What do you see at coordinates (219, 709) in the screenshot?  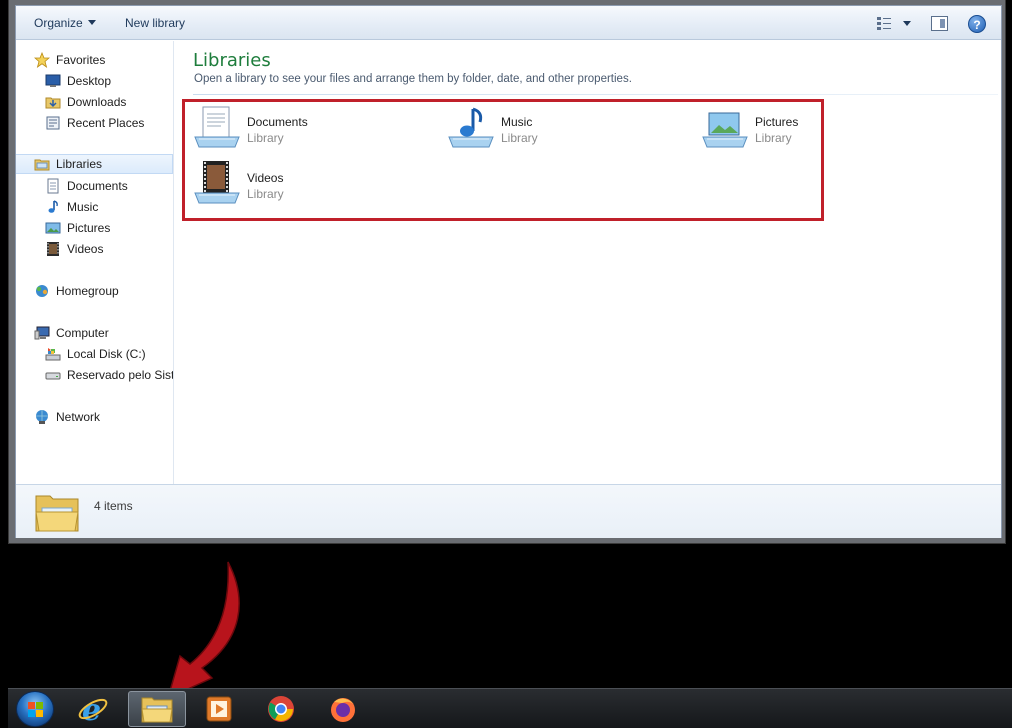 I see `media-player-icon` at bounding box center [219, 709].